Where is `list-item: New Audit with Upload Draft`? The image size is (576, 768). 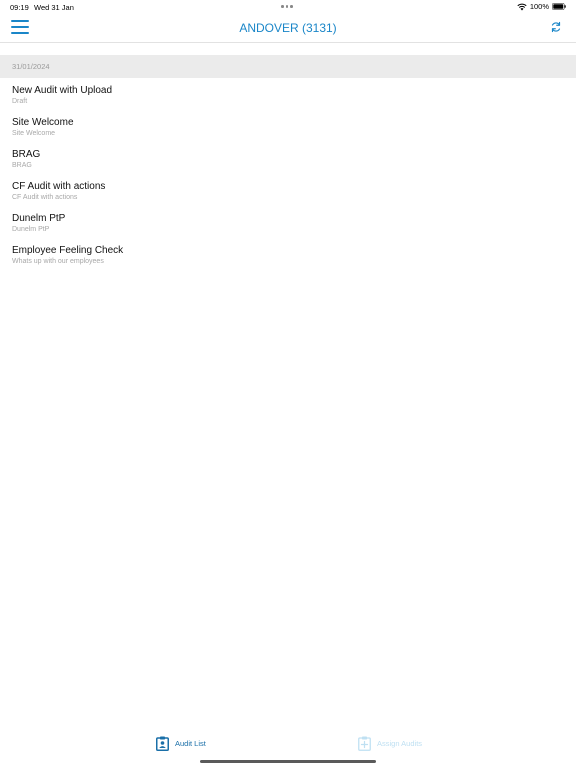 list-item: New Audit with Upload Draft is located at coordinates (288, 100).